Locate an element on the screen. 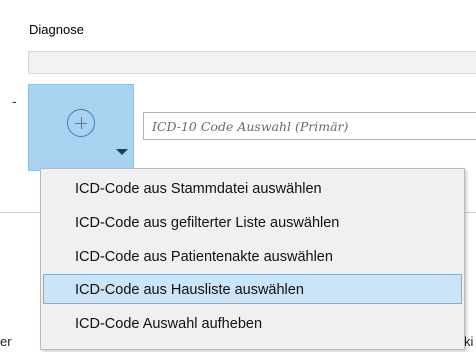  diagnosis-label: Diagnose is located at coordinates (56, 29).